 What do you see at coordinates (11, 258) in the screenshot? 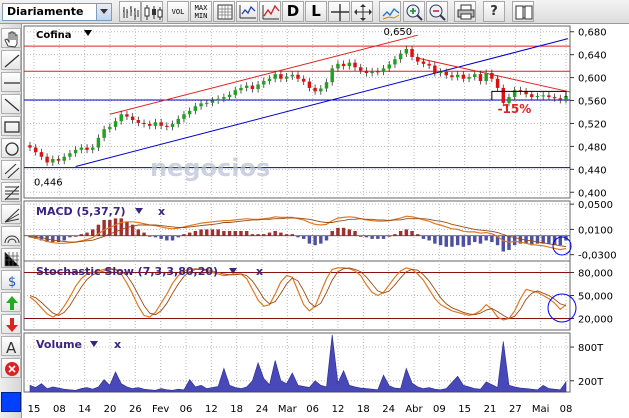
I see `grid-tool` at bounding box center [11, 258].